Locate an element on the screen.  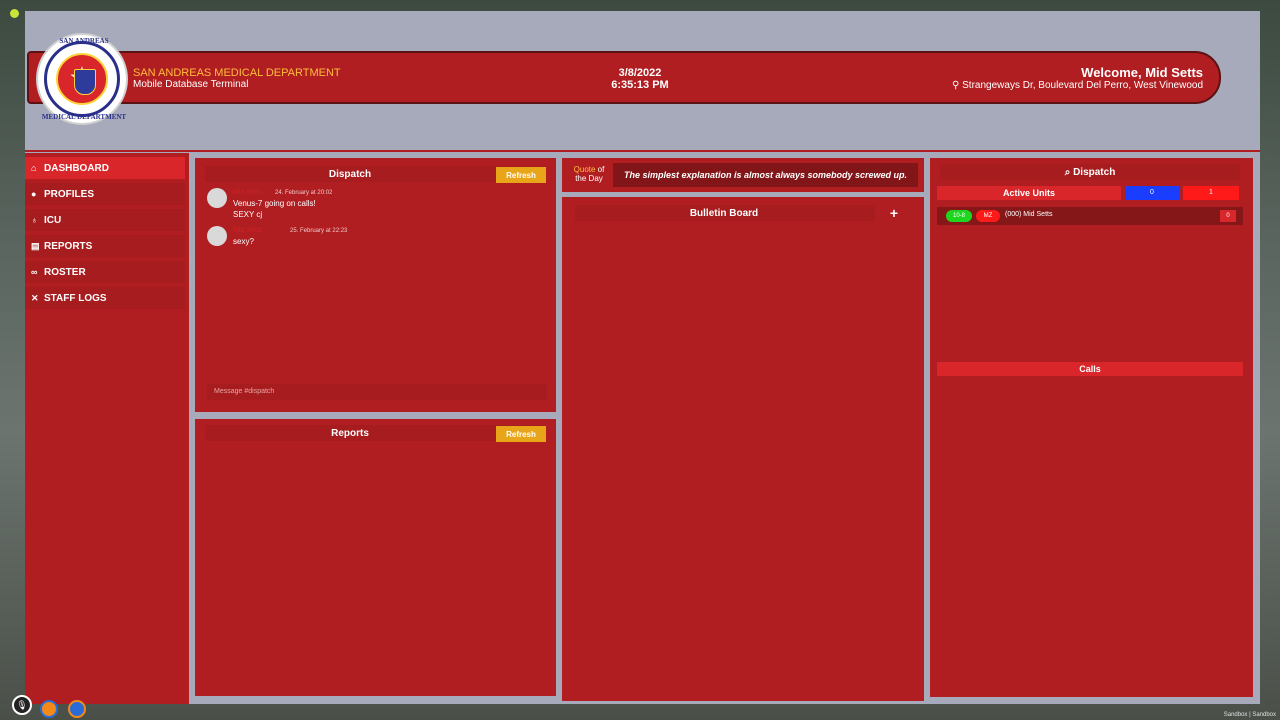
unit-call-count: 0 is located at coordinates (1228, 216).